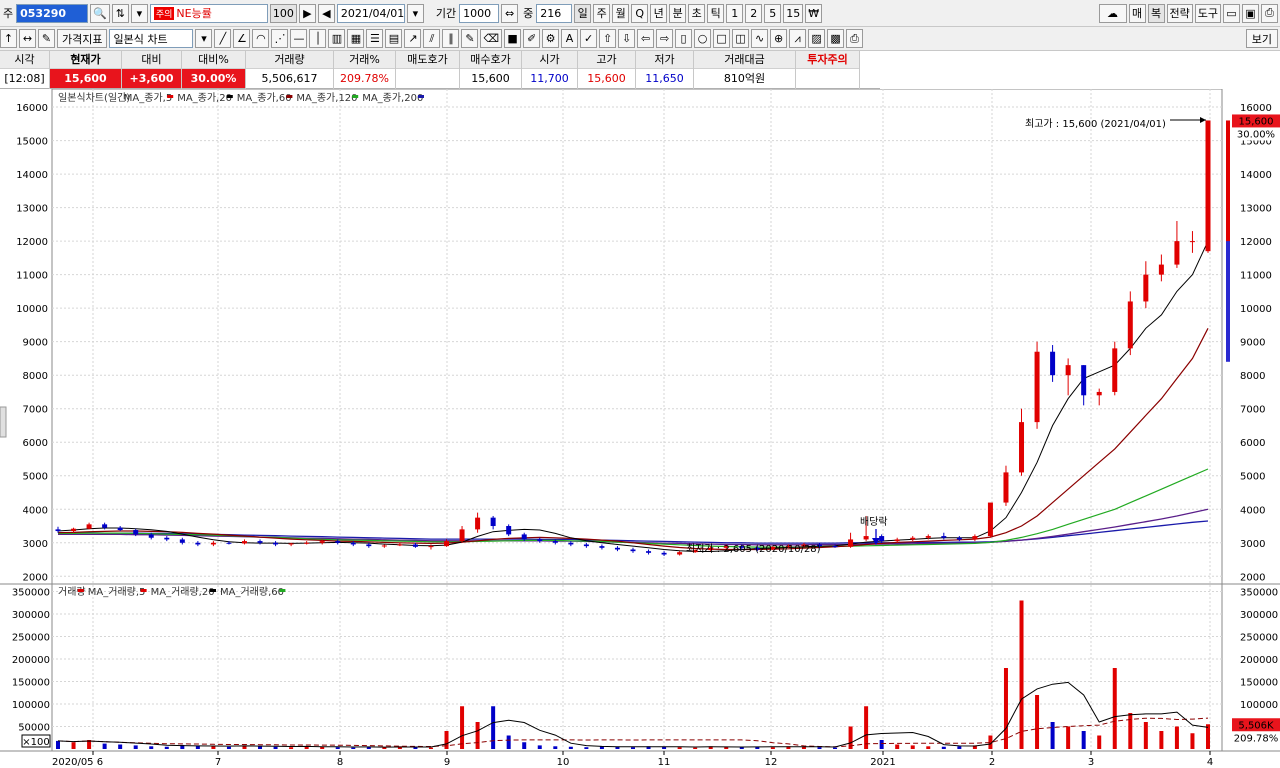  Describe the element at coordinates (1095, 124) in the screenshot. I see `max-price-label: 최고가 : 15,600 (2021/04/01)` at that location.